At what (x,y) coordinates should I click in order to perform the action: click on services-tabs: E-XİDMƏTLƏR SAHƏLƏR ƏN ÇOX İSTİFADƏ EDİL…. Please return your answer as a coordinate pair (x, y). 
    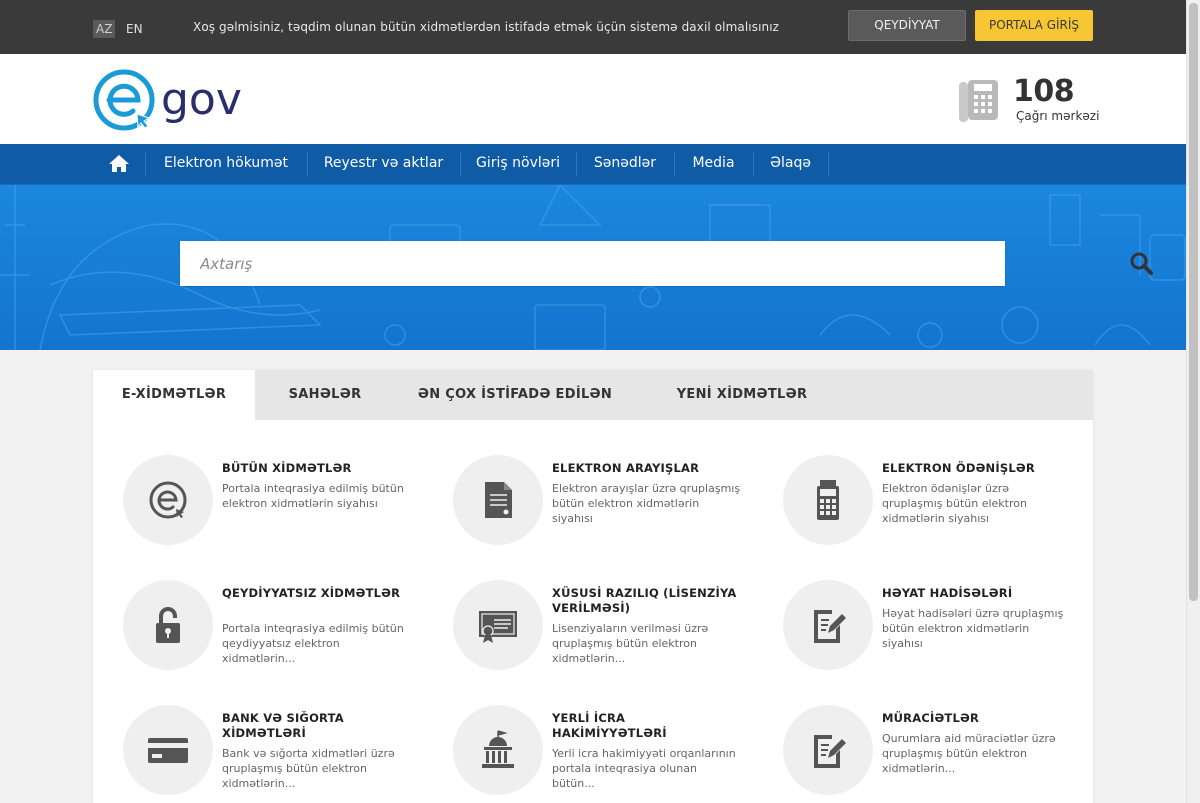
    Looking at the image, I should click on (593, 395).